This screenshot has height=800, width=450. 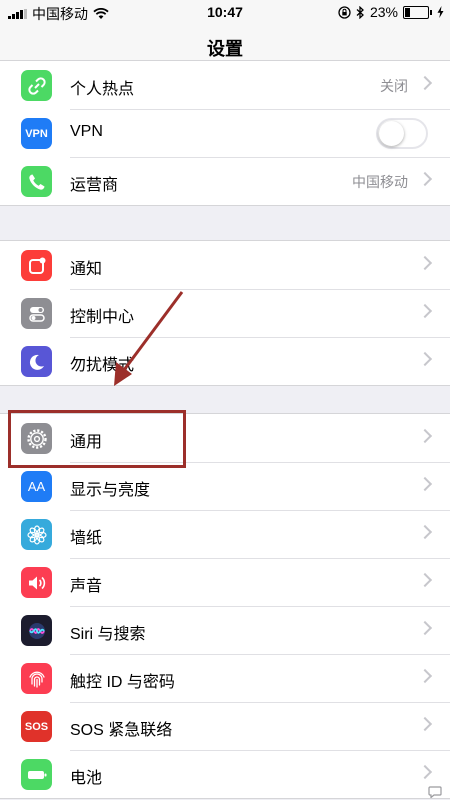 I want to click on chat-bubble-icon, so click(x=435, y=792).